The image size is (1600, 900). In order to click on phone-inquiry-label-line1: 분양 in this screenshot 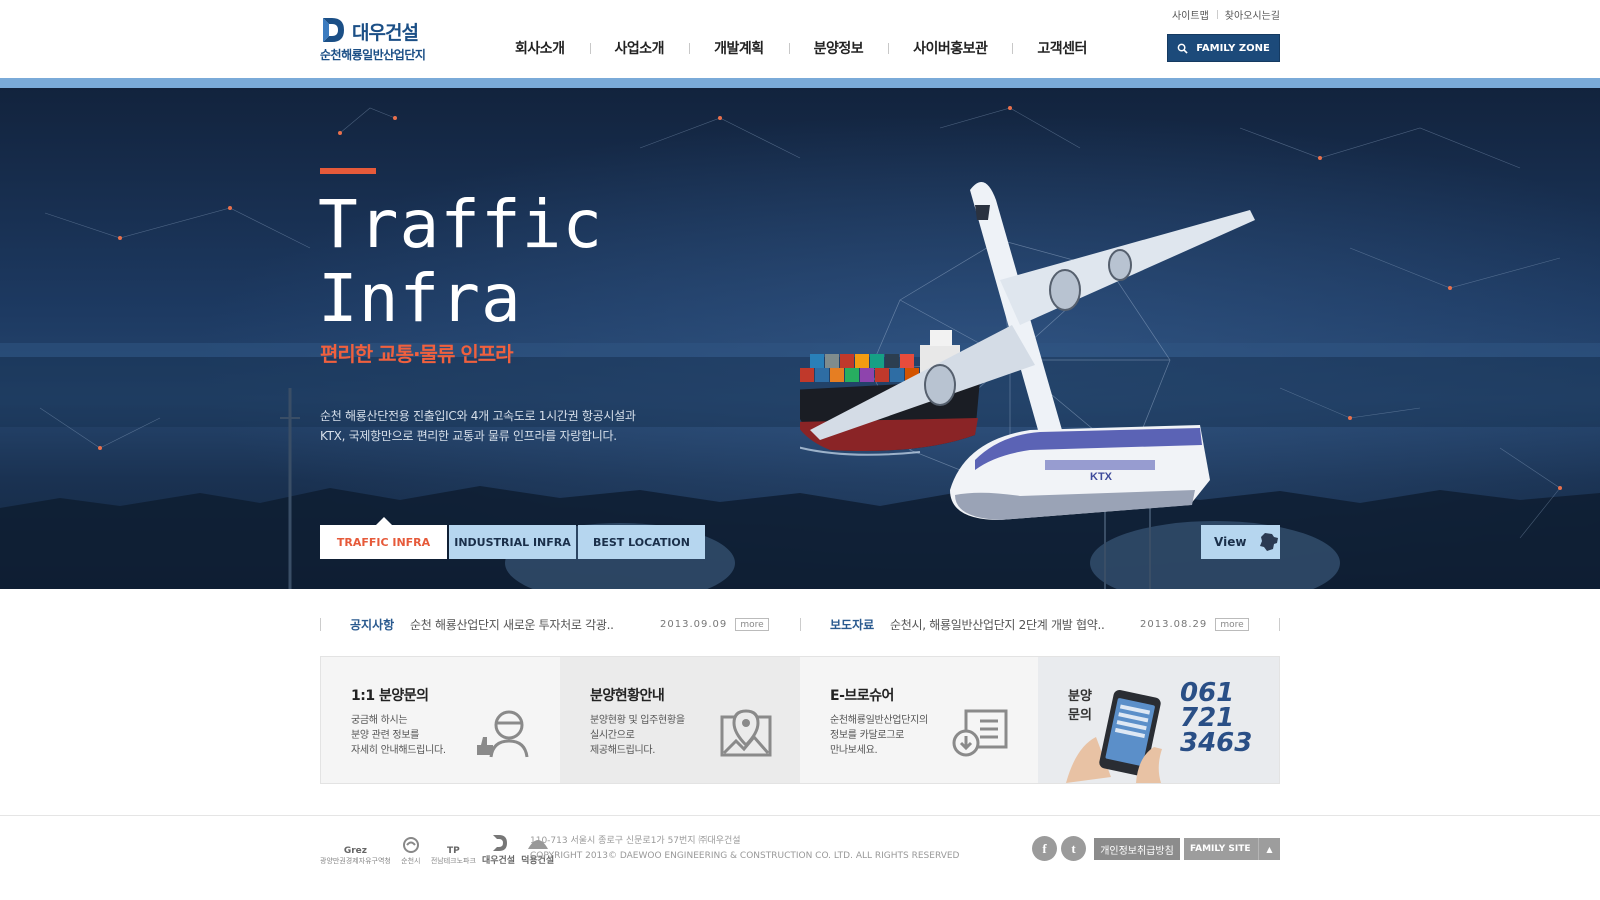, I will do `click(1080, 696)`.